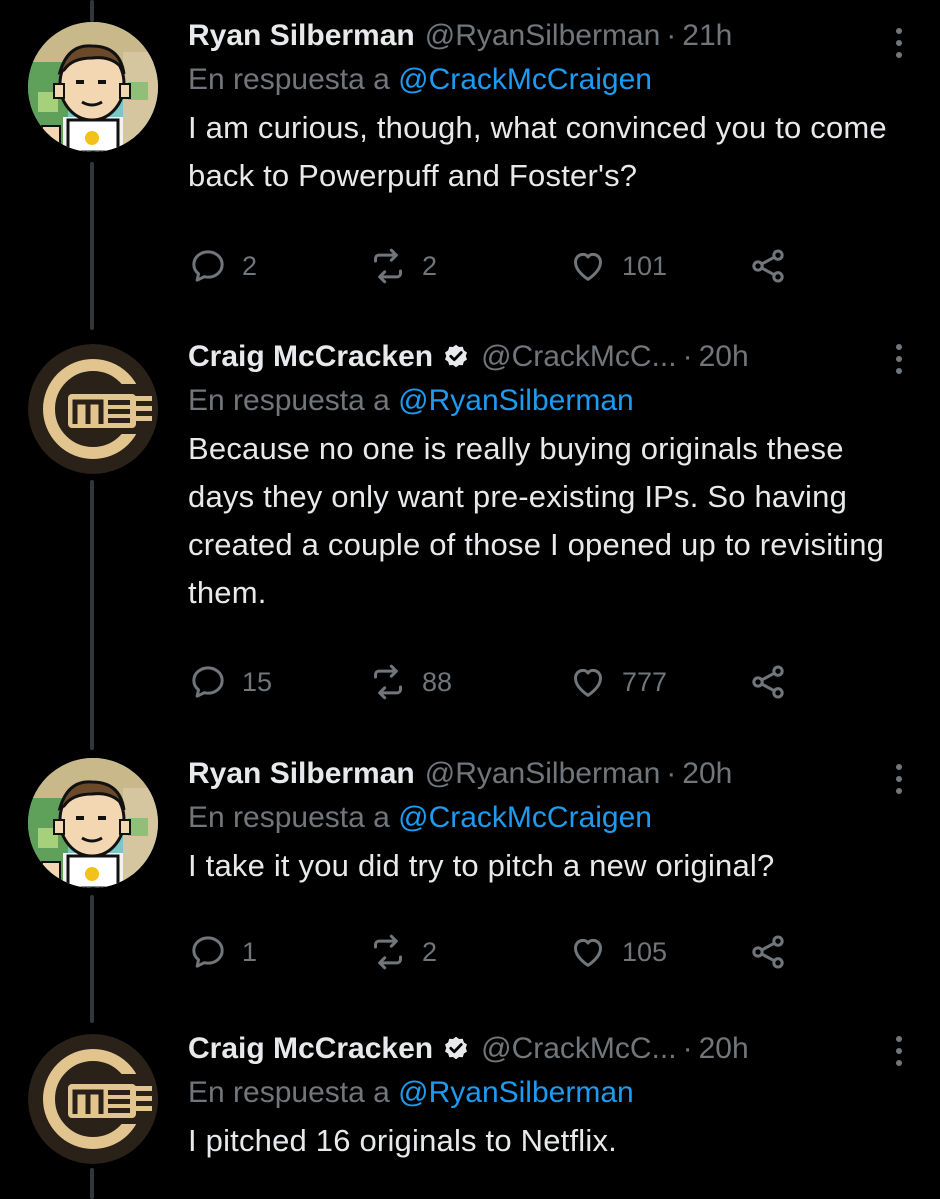  I want to click on retweet-button: 88, so click(410, 682).